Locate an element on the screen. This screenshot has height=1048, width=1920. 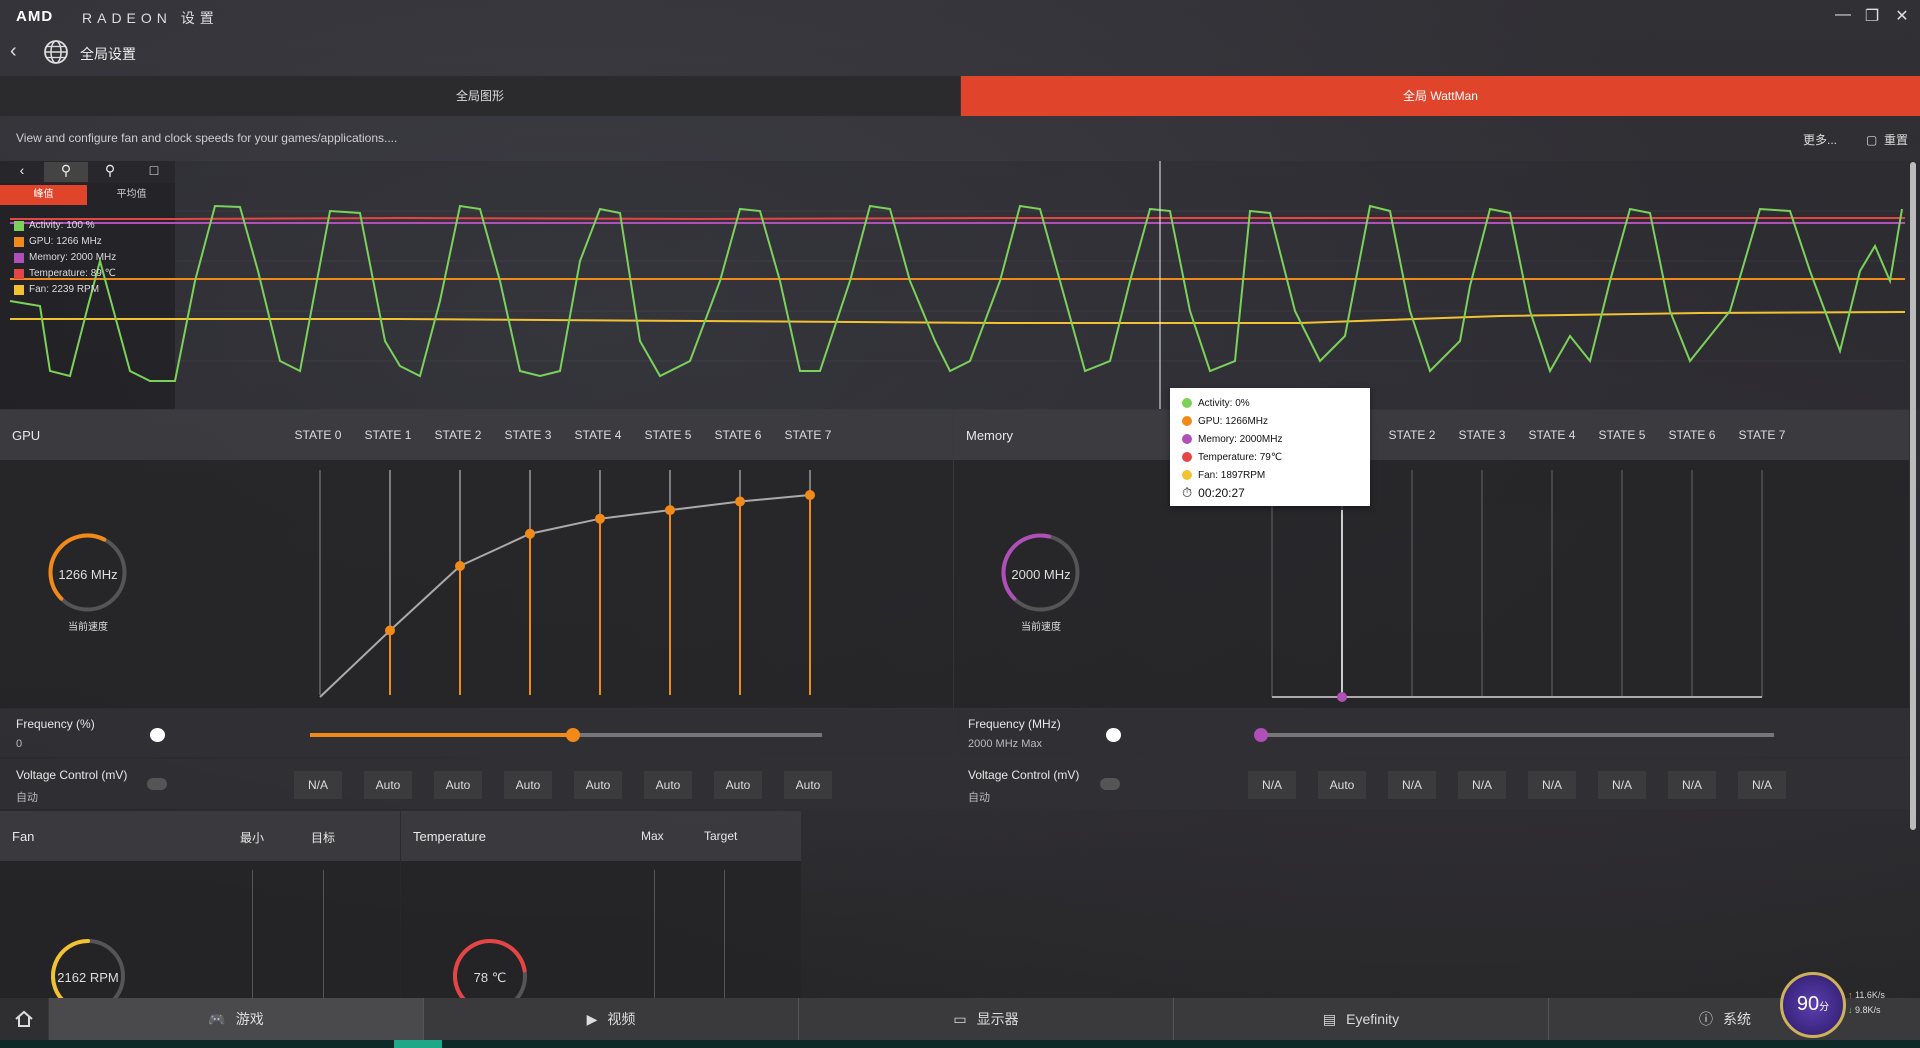
zoom-in-icon: ⚲ is located at coordinates (66, 172).